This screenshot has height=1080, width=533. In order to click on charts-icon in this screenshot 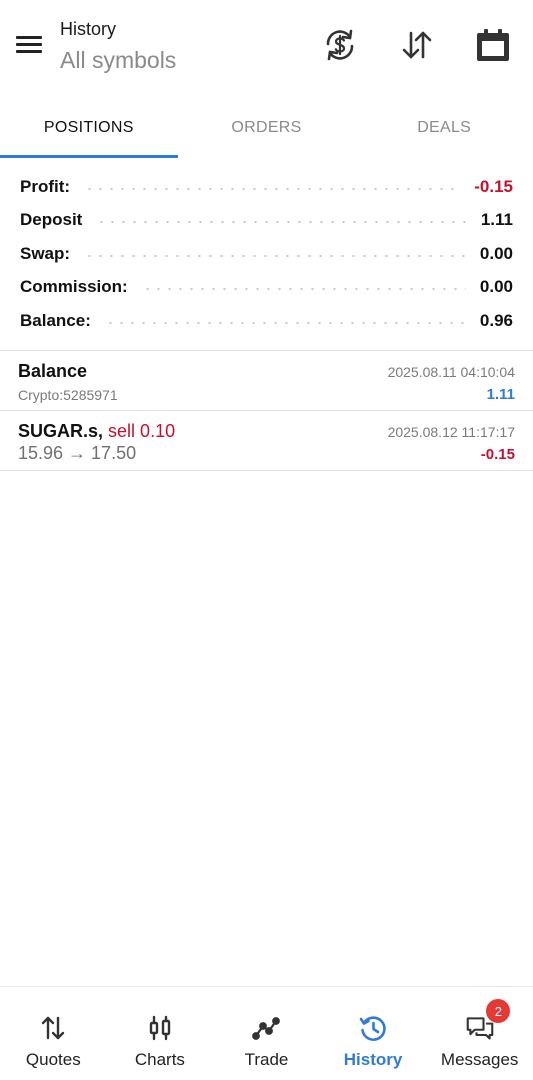, I will do `click(160, 1028)`.